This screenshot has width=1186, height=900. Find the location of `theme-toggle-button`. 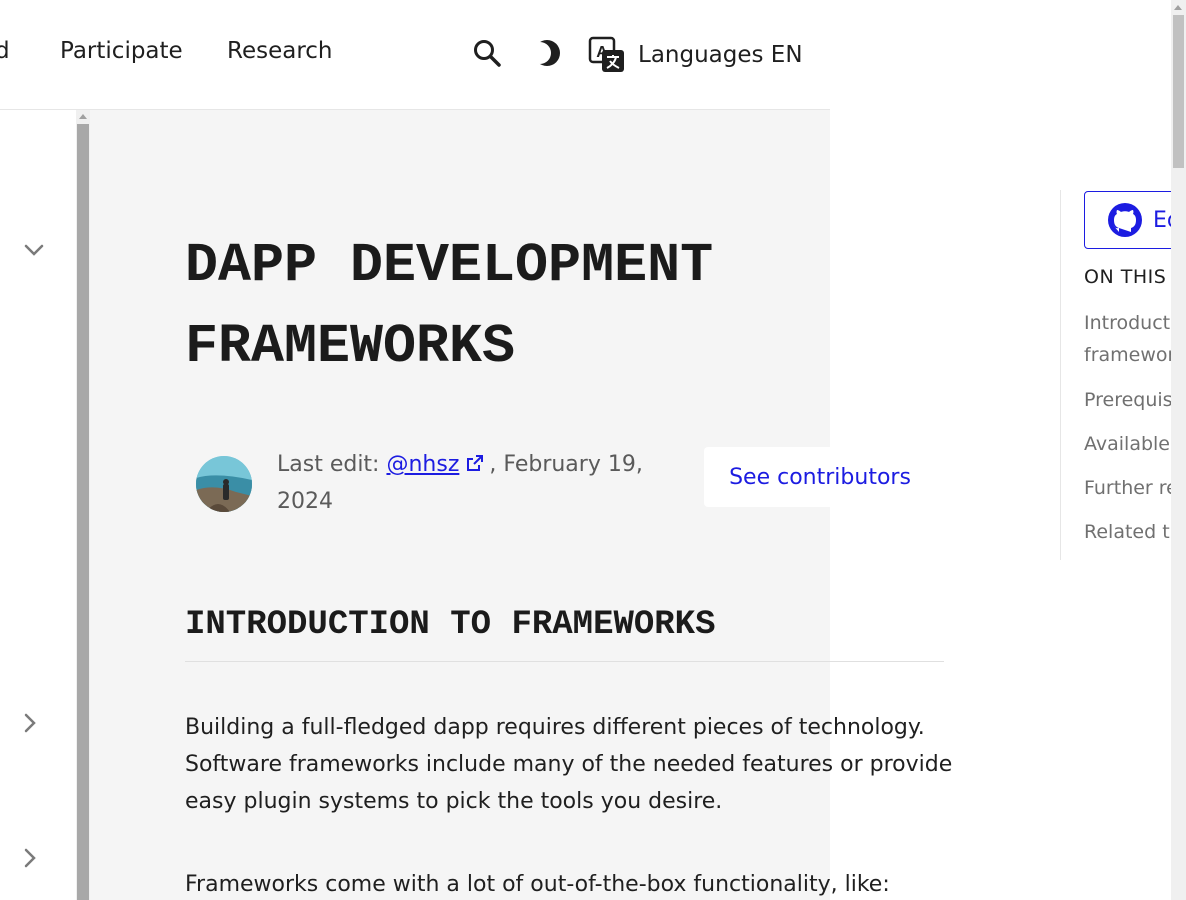

theme-toggle-button is located at coordinates (547, 53).